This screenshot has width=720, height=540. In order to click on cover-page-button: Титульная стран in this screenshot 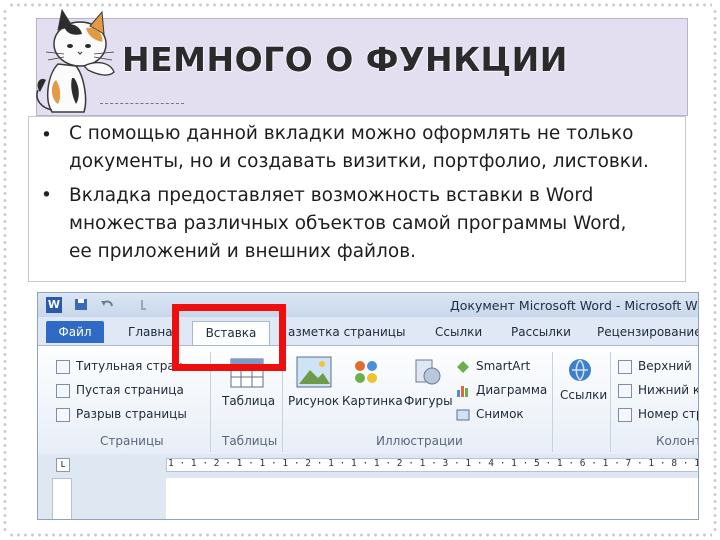, I will do `click(129, 366)`.